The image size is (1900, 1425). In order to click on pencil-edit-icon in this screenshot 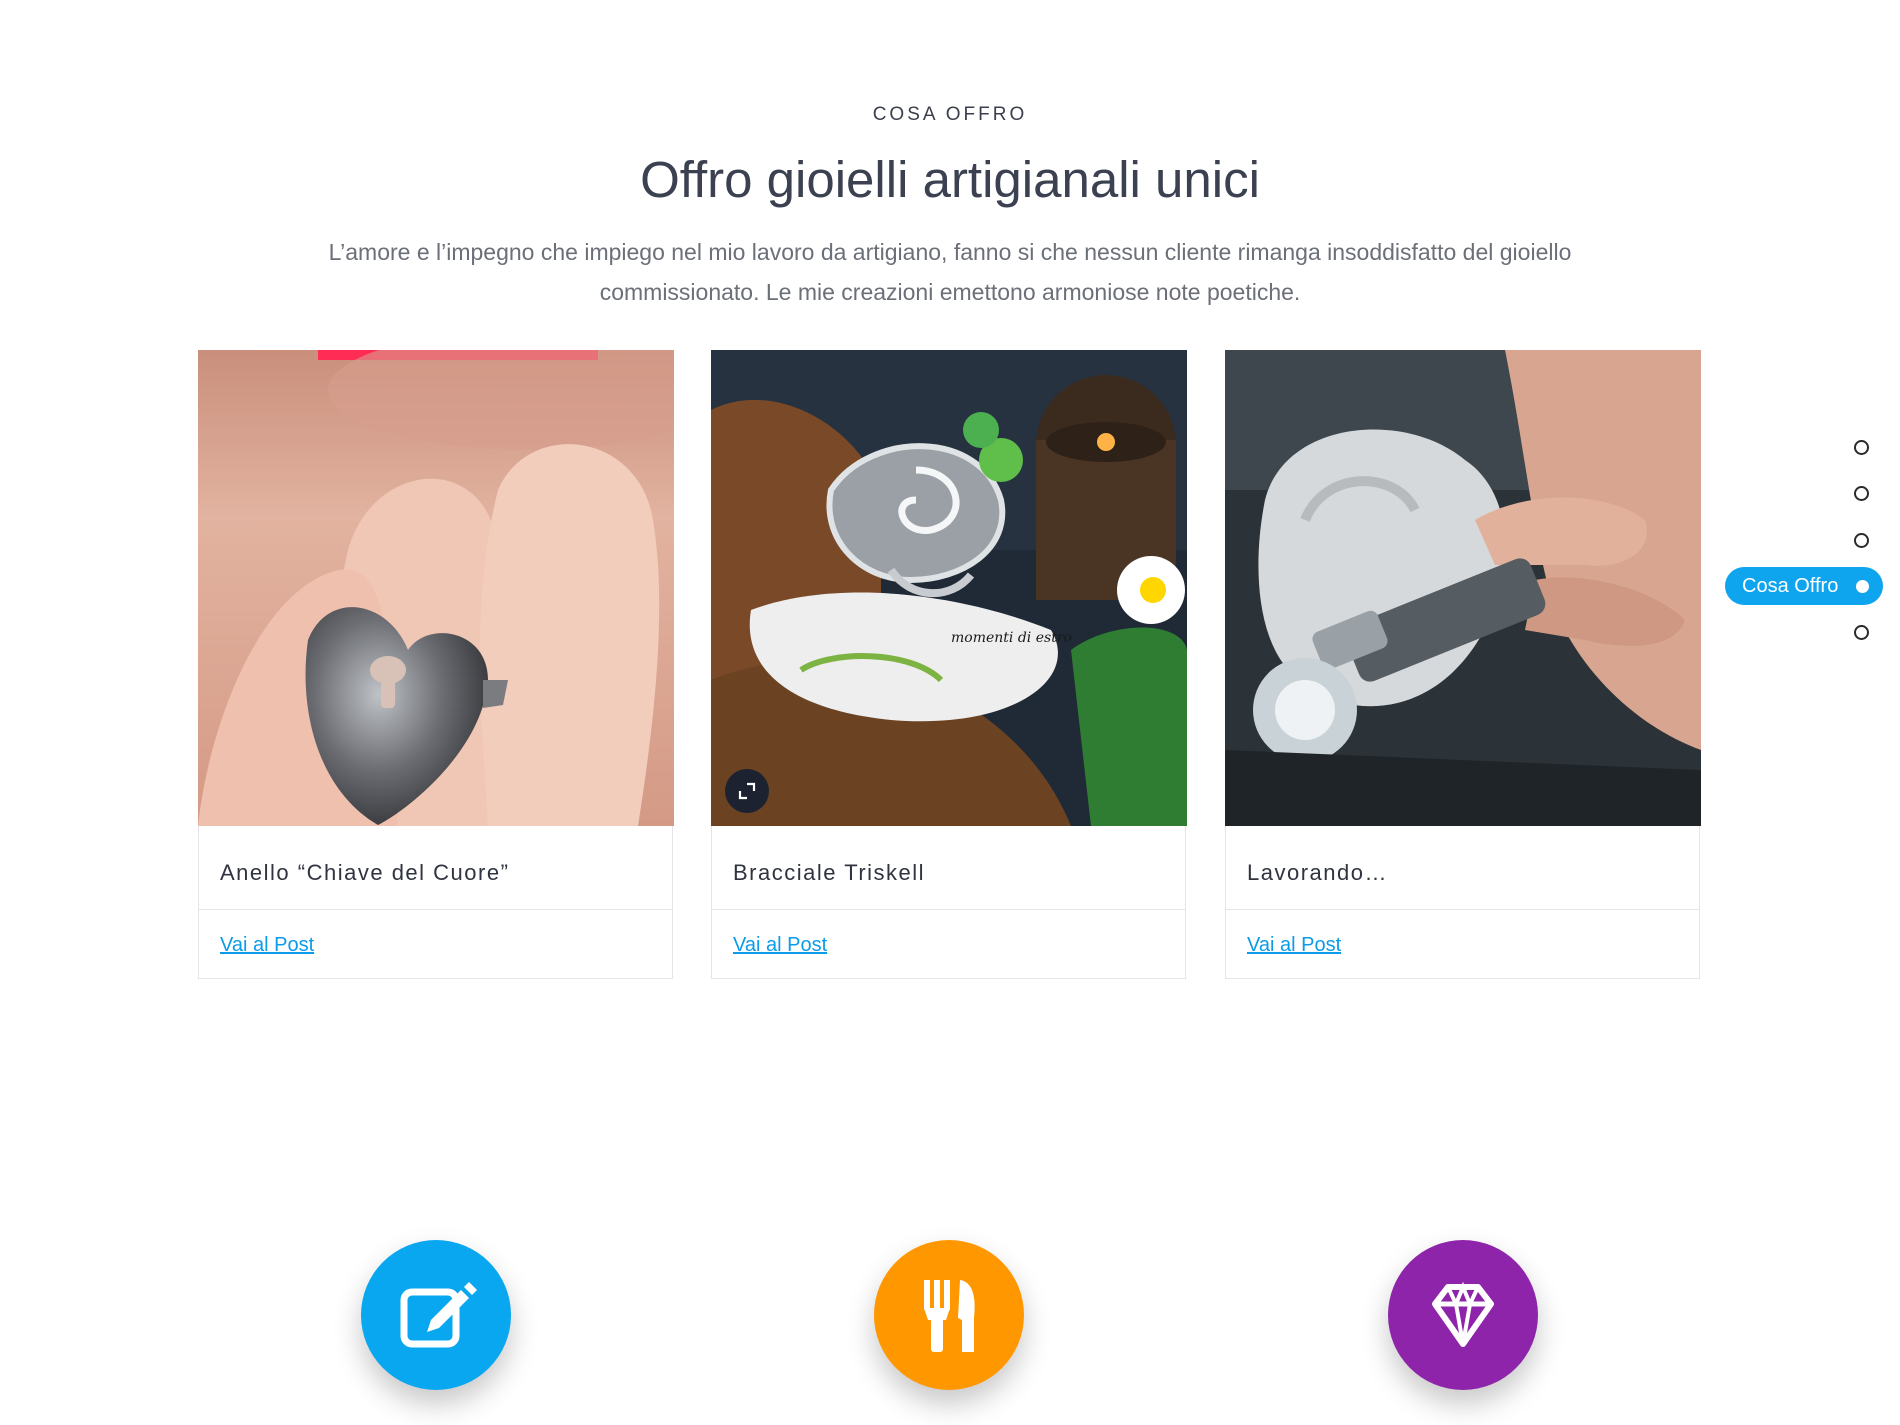, I will do `click(438, 1315)`.